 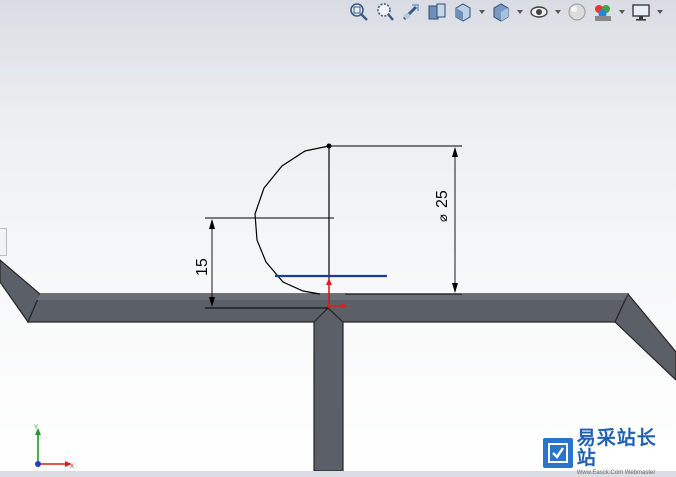 I want to click on svg-text: 25, so click(x=442, y=199).